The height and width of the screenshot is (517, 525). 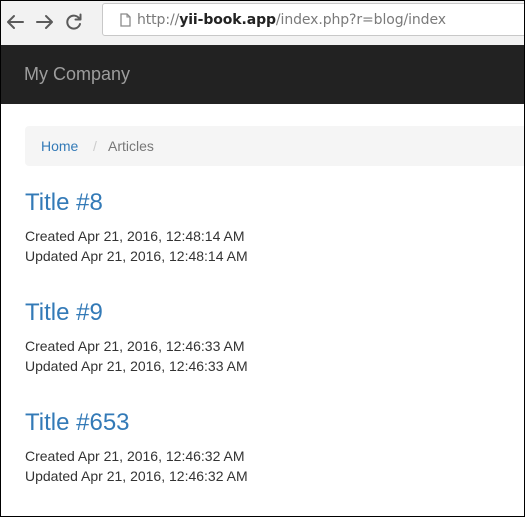 I want to click on article-created-date: Created Apr 21, 2016, 12:48:14 AM, so click(x=135, y=236).